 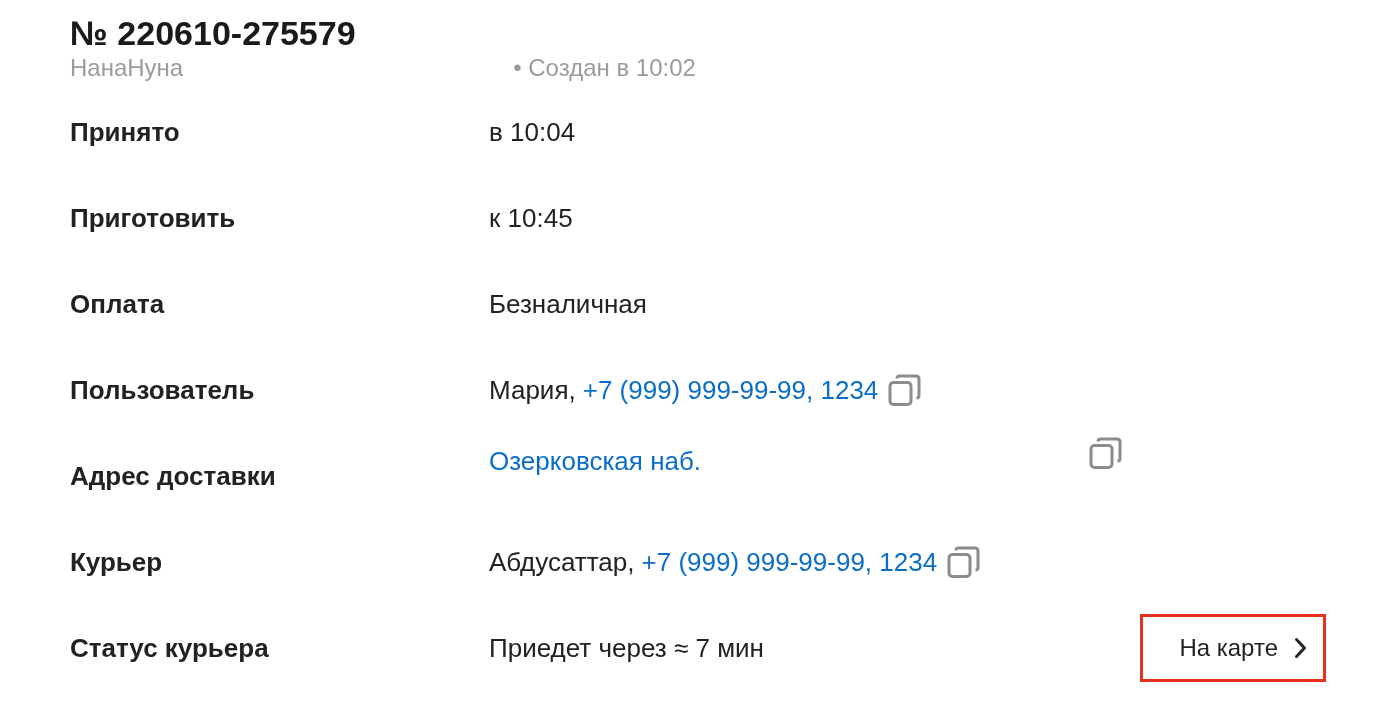 I want to click on restaurant-name: НанаНуна, so click(x=127, y=68).